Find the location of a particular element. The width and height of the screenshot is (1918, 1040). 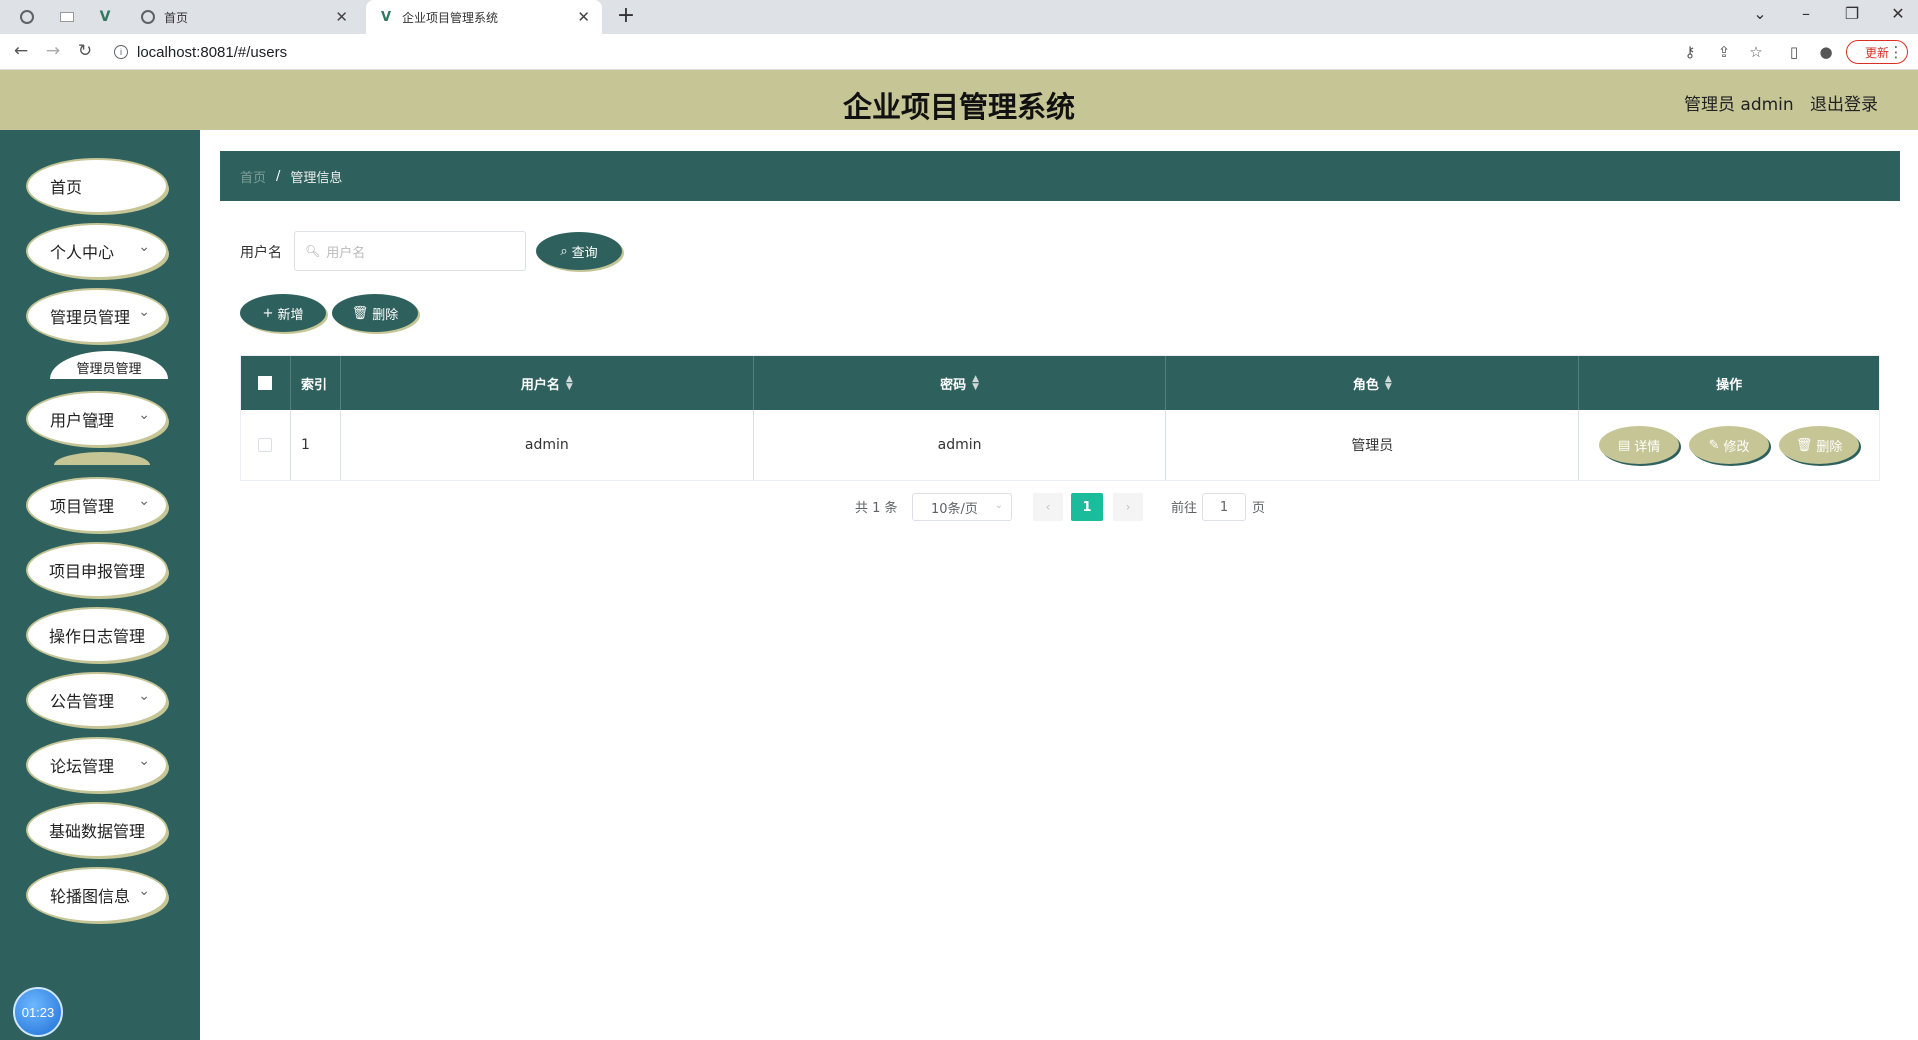

sidebar-item-announcement: 公告管理 ⌄ is located at coordinates (97, 700).